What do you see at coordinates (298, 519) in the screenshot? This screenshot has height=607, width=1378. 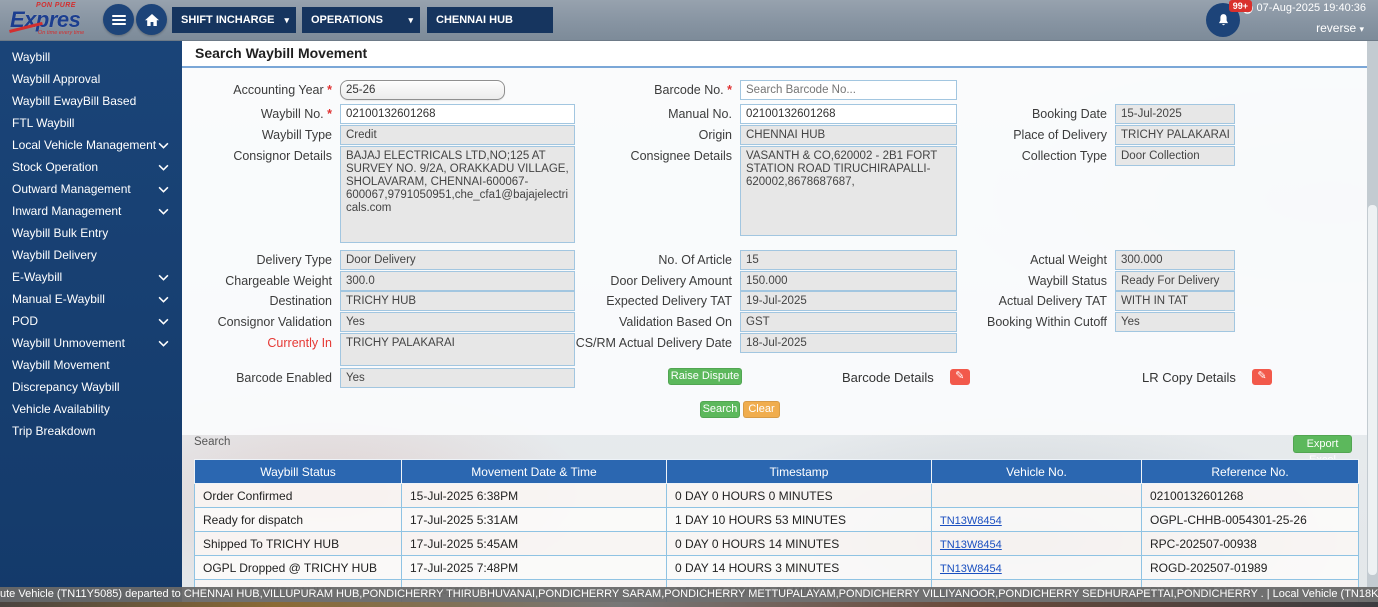 I see `cell-status: Ready for dispatch` at bounding box center [298, 519].